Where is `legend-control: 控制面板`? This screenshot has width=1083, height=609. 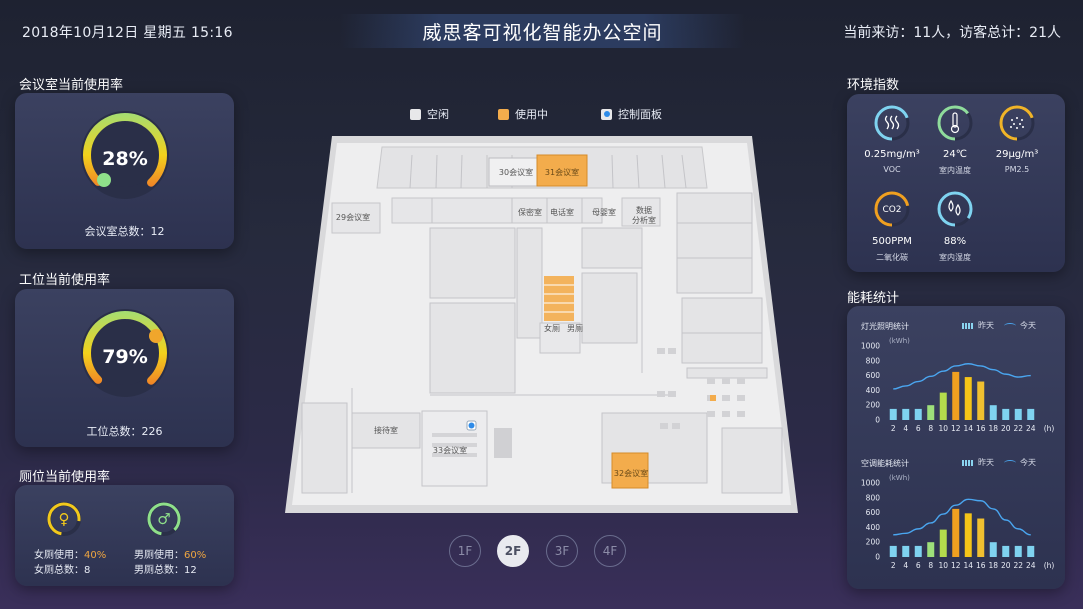
legend-control: 控制面板 is located at coordinates (631, 114).